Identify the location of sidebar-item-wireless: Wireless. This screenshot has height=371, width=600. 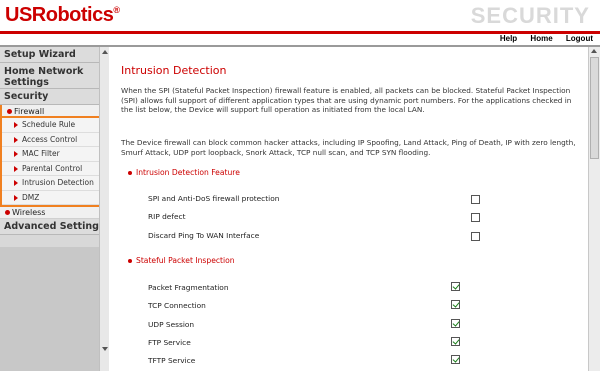
(54, 213).